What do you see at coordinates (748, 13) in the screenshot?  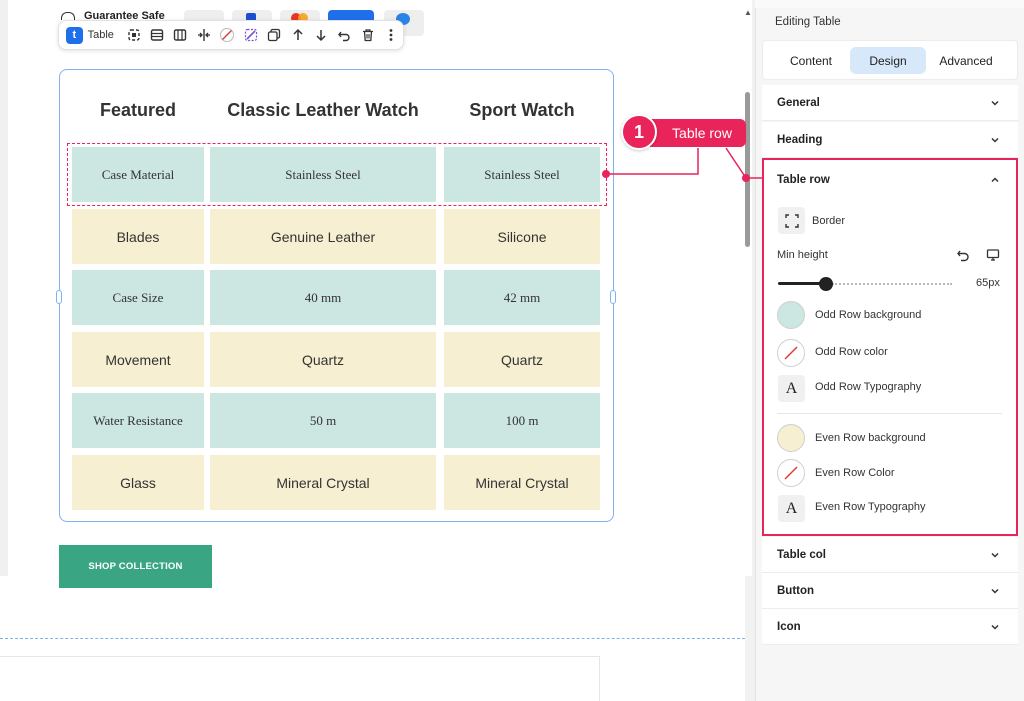 I see `scroll-up-arrow-icon: ▲` at bounding box center [748, 13].